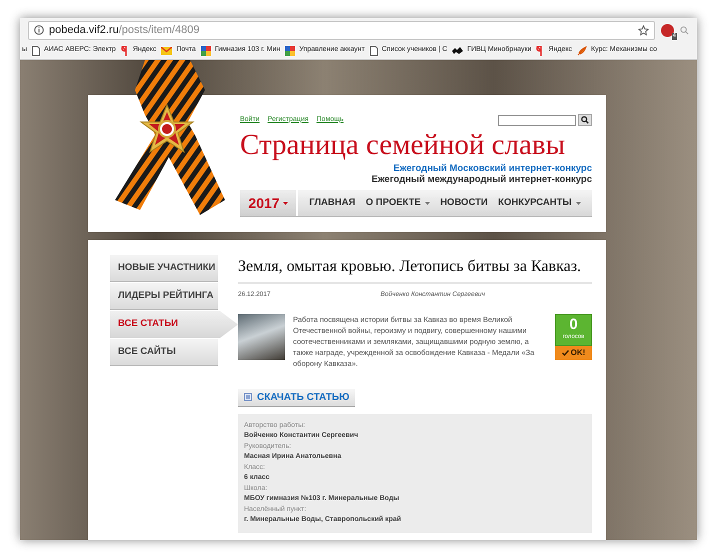 The image size is (719, 554). Describe the element at coordinates (332, 203) in the screenshot. I see `nav-link: ГЛАВНАЯ` at that location.